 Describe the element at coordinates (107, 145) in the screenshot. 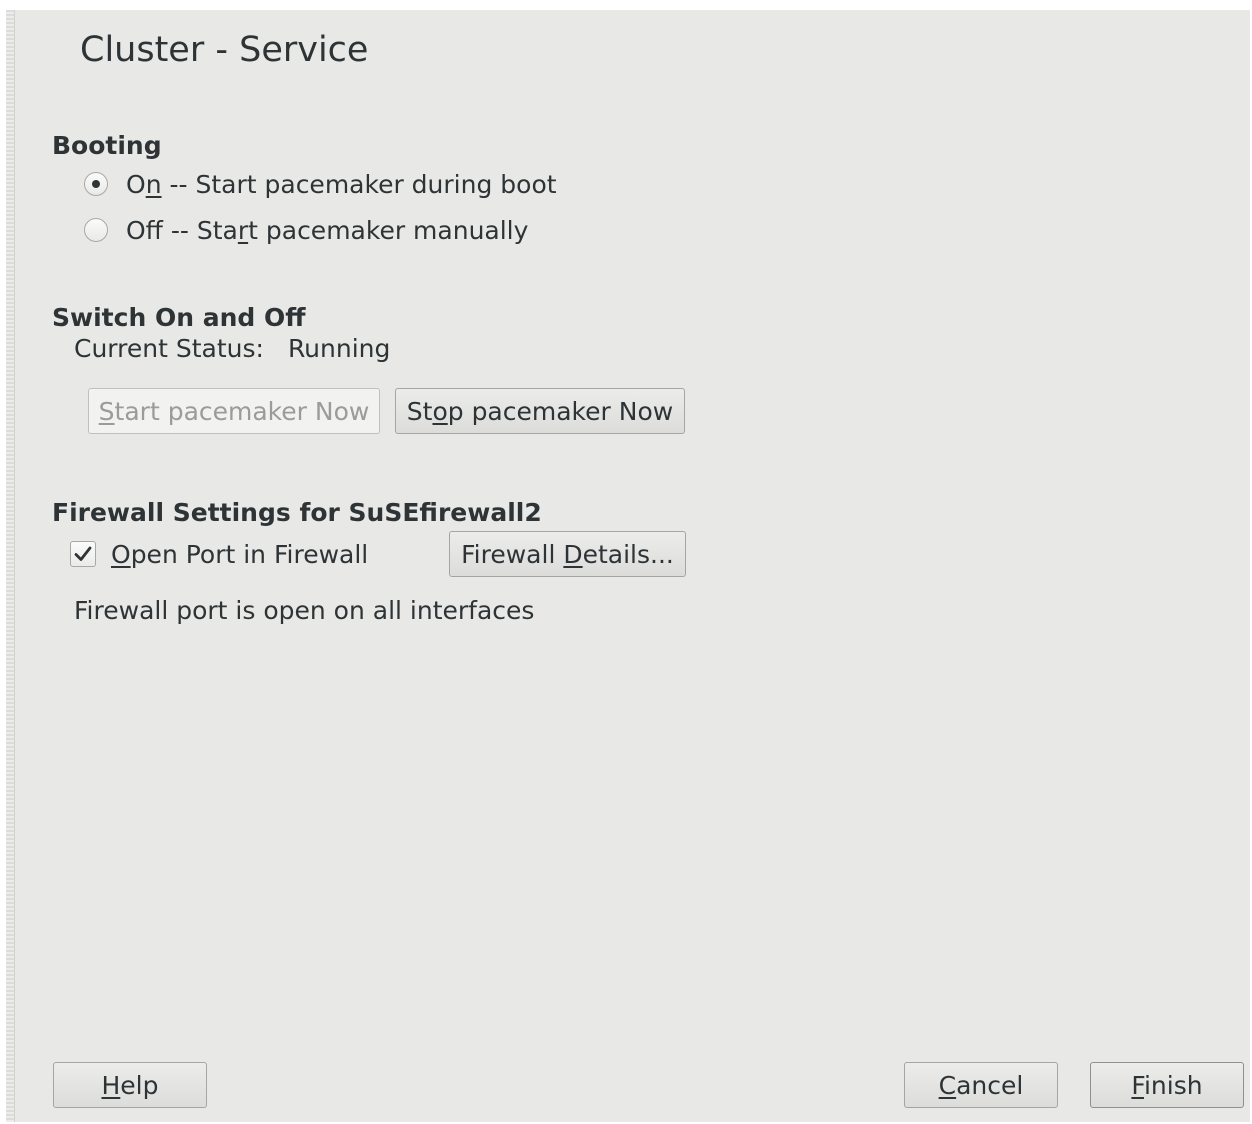

I see `booting-heading: Booting` at that location.